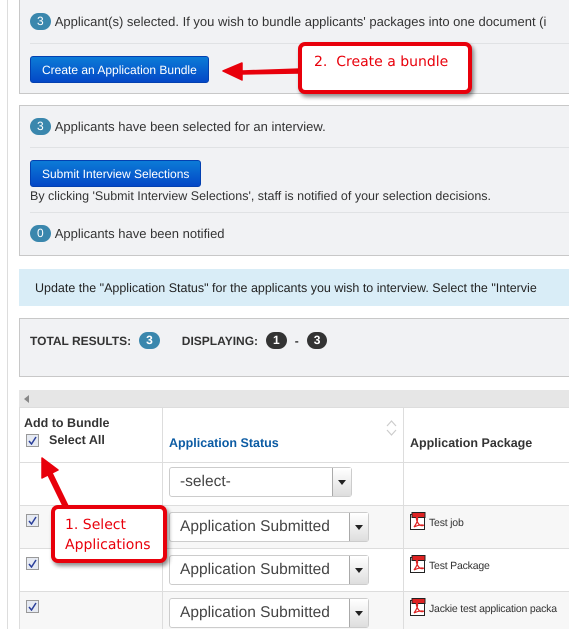  What do you see at coordinates (224, 443) in the screenshot?
I see `column-header: Application Status` at bounding box center [224, 443].